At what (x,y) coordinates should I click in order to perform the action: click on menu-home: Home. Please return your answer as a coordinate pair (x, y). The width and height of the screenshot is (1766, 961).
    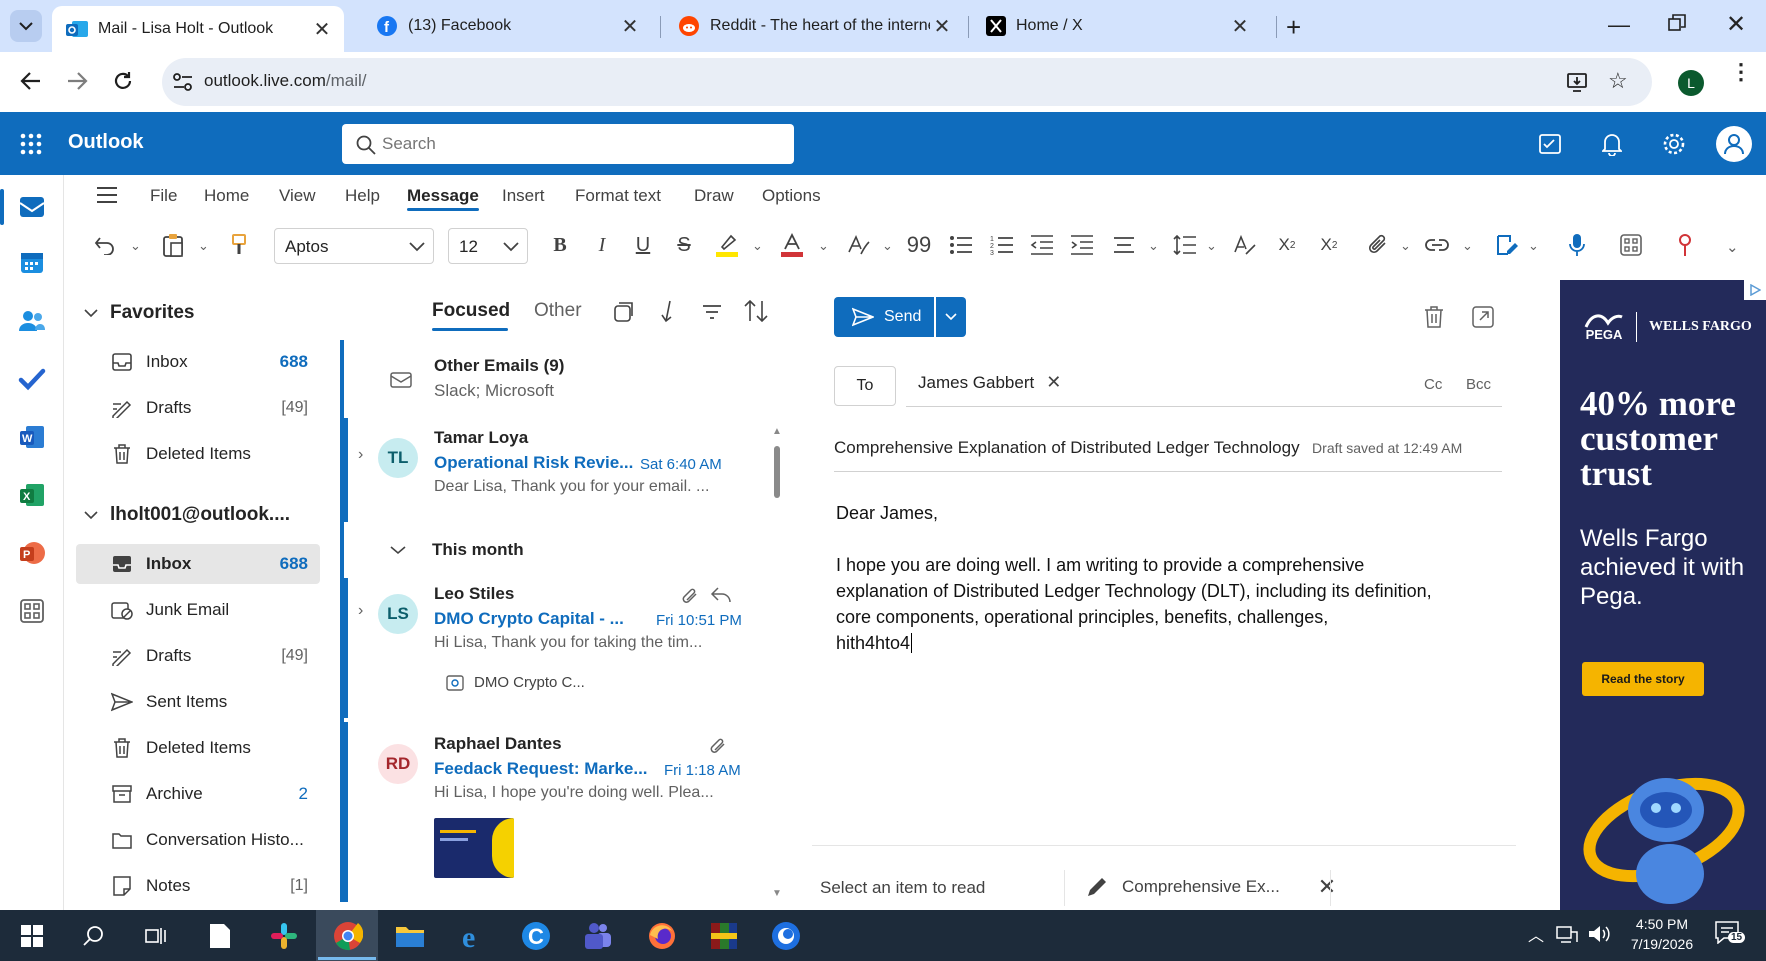
    Looking at the image, I should click on (226, 196).